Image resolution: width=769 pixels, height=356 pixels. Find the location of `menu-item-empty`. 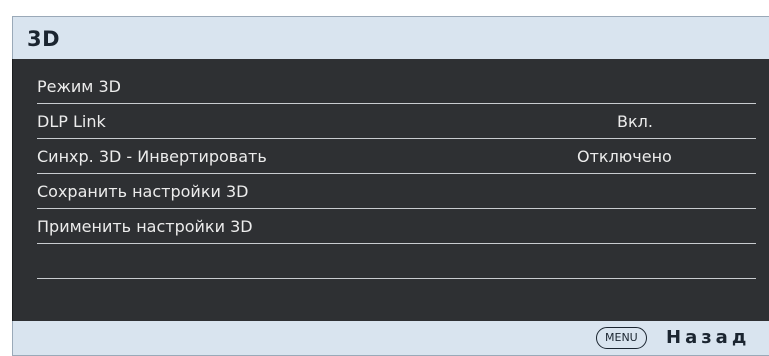

menu-item-empty is located at coordinates (396, 261).